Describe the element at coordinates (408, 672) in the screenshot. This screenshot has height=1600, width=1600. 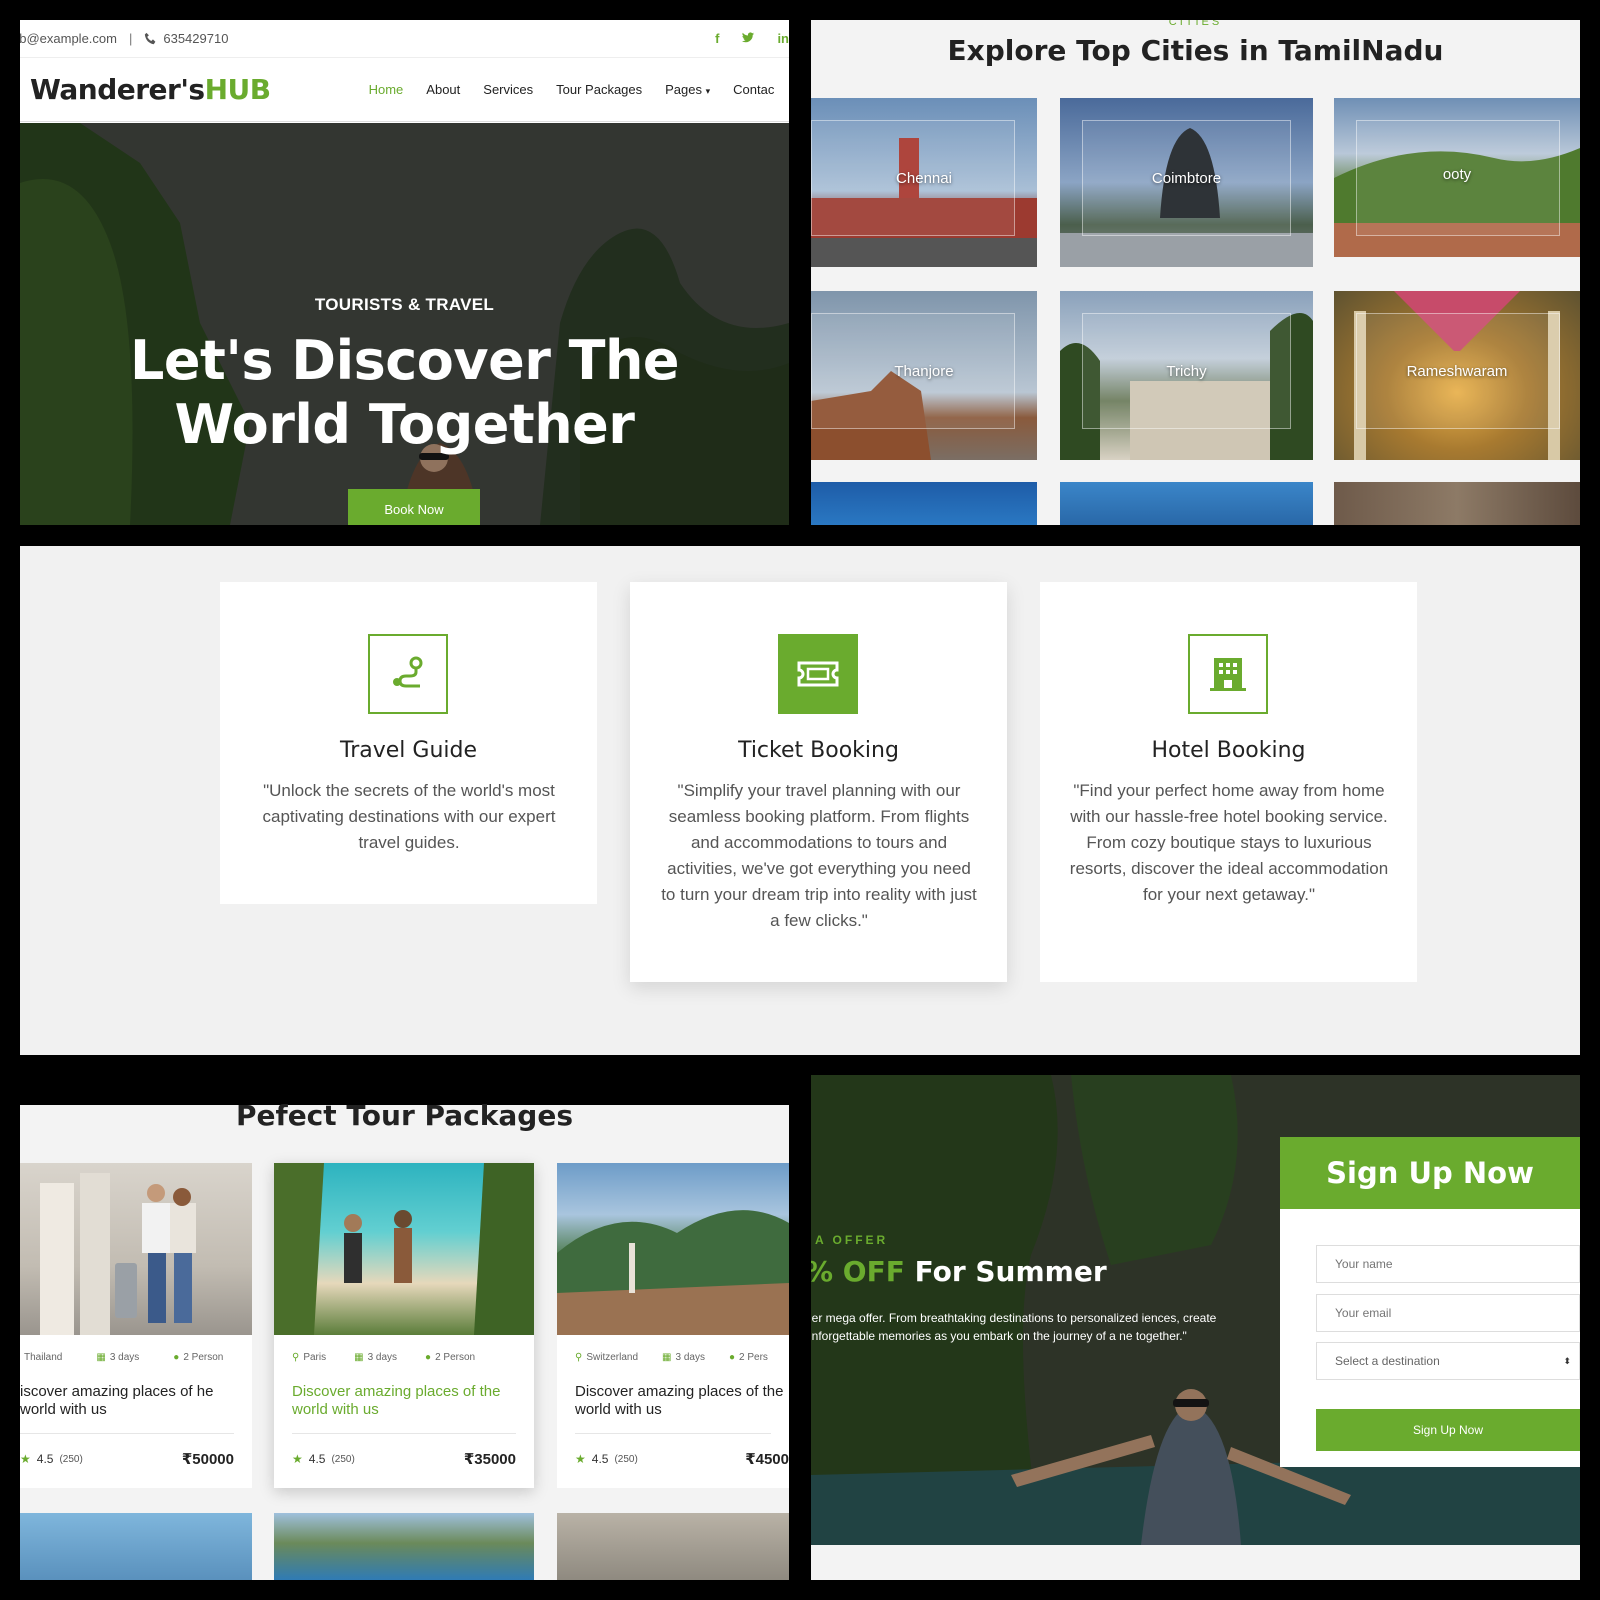
I see `route-icon` at that location.